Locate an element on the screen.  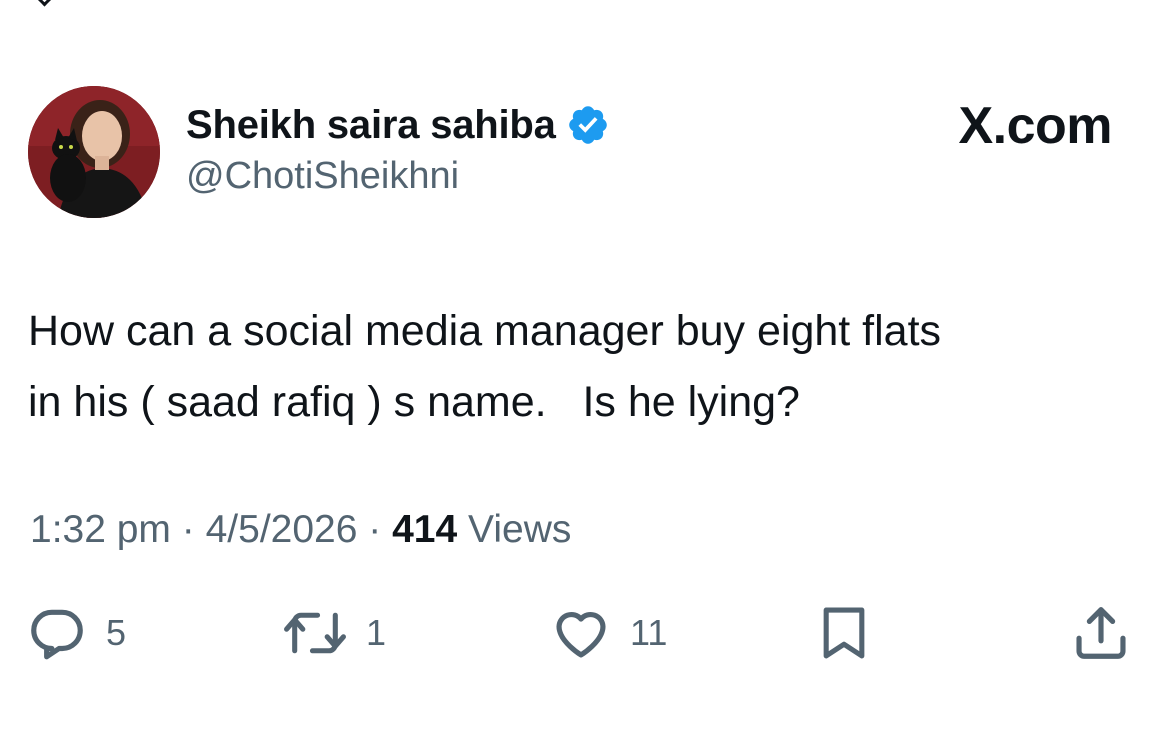
tweet-date: 4/5/2026 is located at coordinates (282, 529).